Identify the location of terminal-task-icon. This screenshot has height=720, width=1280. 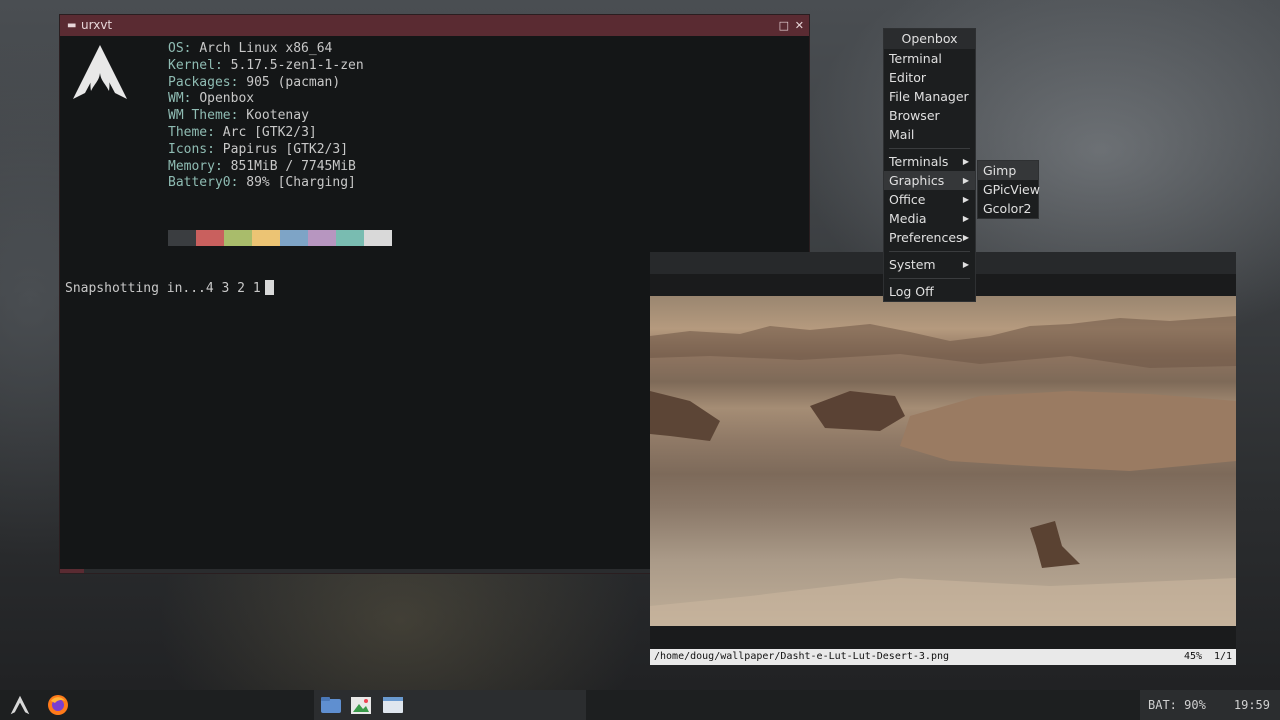
(393, 705).